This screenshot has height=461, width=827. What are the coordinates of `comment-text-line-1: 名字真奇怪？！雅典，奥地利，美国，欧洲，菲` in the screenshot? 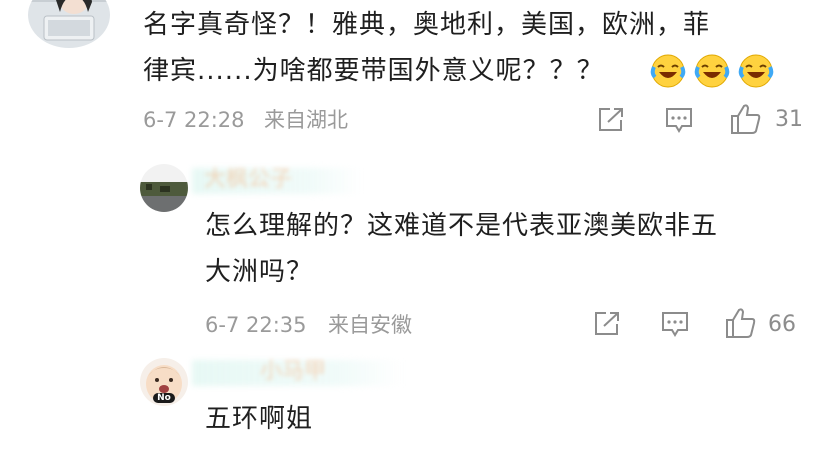 It's located at (427, 25).